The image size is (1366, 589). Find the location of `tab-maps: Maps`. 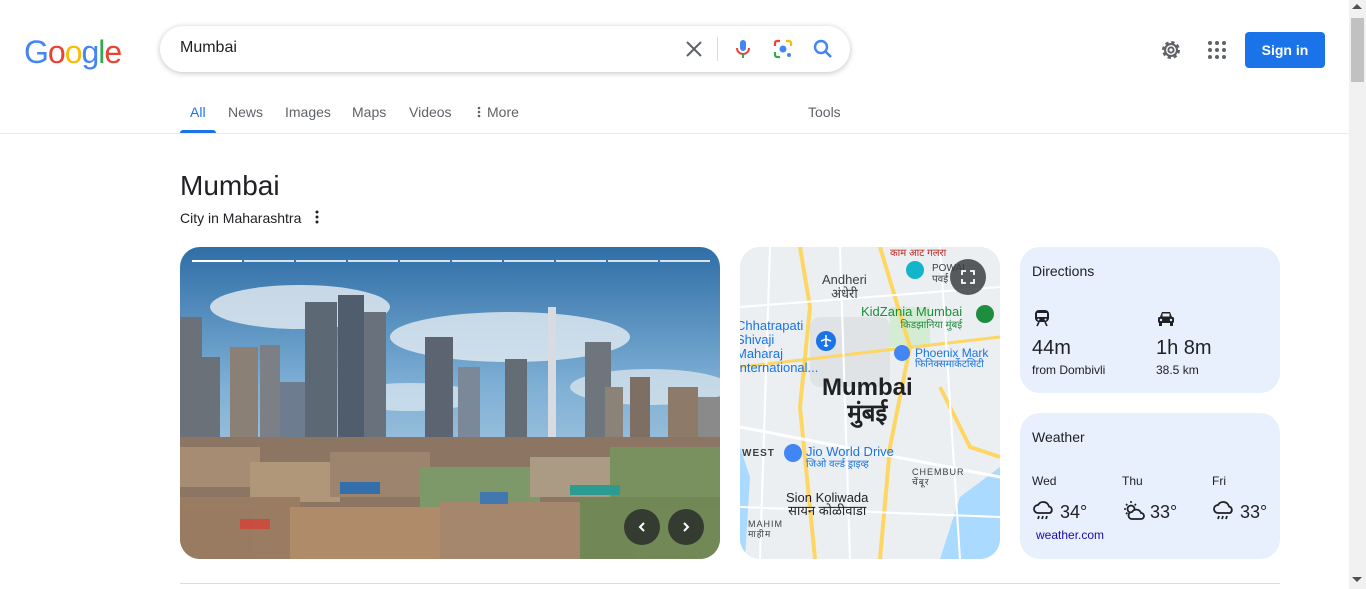

tab-maps: Maps is located at coordinates (369, 112).